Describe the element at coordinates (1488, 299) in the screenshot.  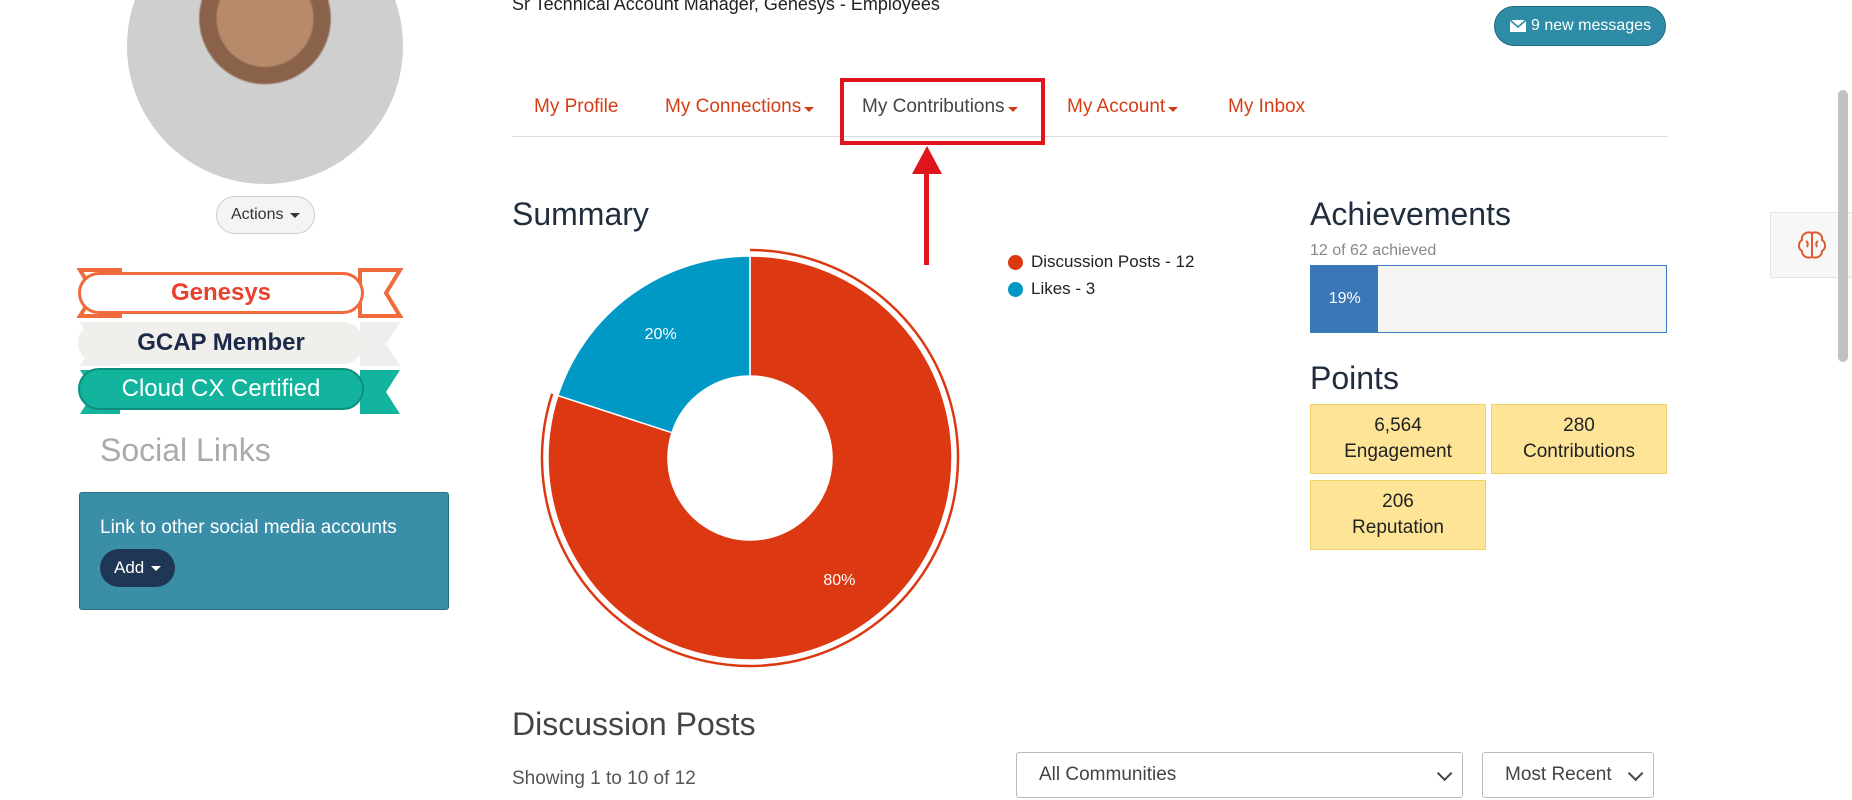
I see `achievements-progress-bar: 19%` at that location.